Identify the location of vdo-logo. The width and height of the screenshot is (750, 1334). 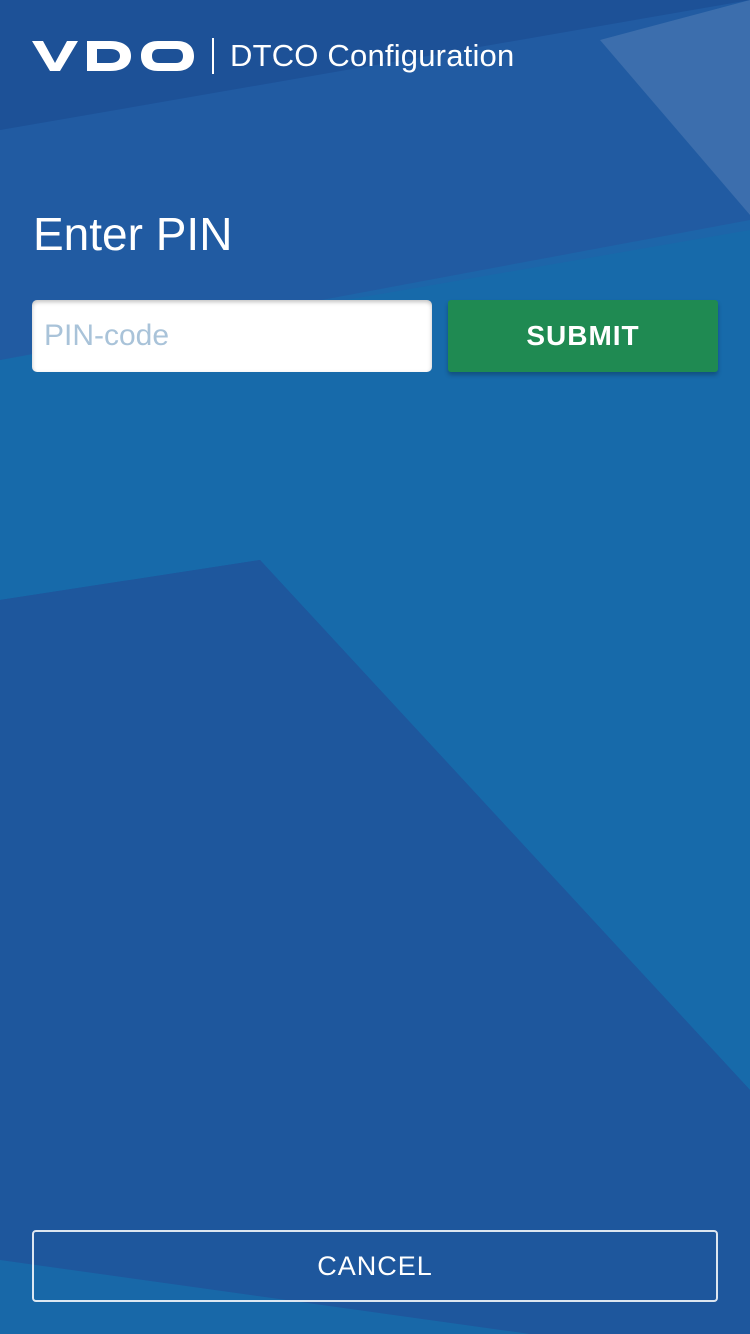
(113, 56).